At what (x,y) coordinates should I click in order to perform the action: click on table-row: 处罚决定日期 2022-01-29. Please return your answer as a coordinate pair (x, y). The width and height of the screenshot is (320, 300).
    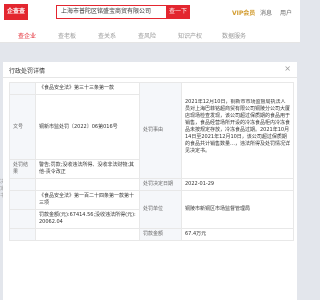
    Looking at the image, I should click on (151, 184).